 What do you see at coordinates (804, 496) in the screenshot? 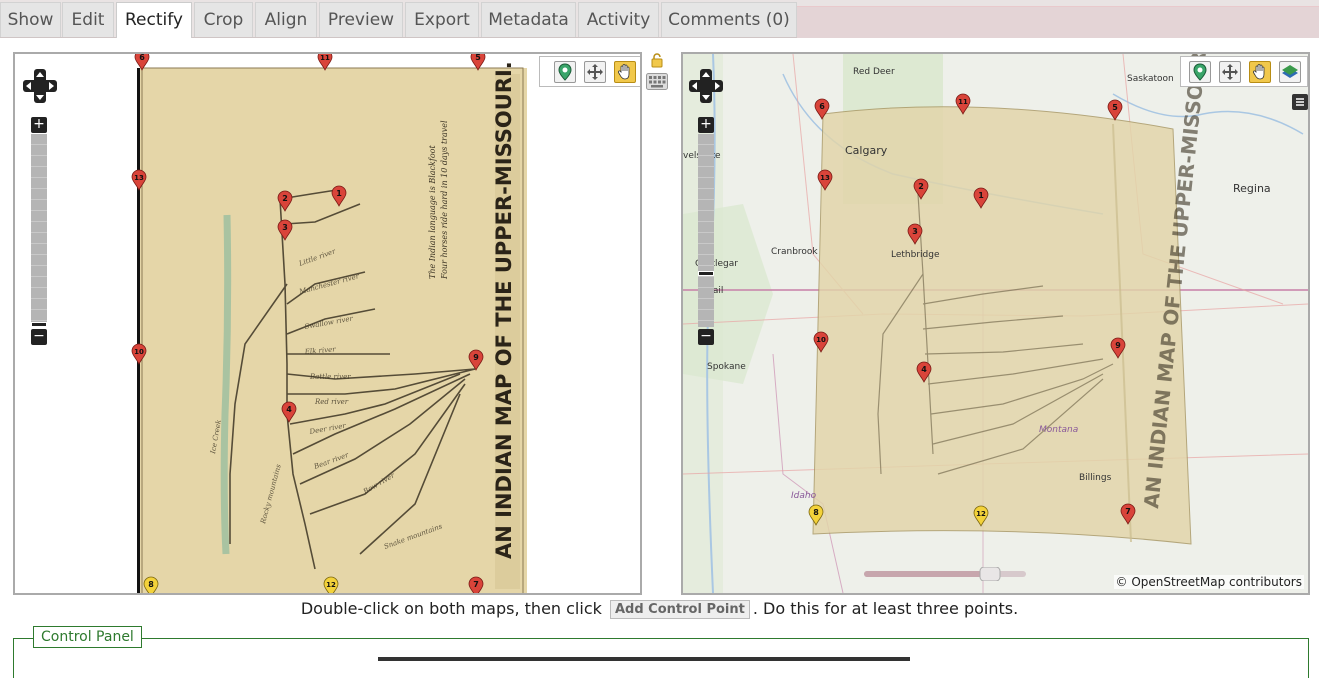
I see `city-label: Idaho` at bounding box center [804, 496].